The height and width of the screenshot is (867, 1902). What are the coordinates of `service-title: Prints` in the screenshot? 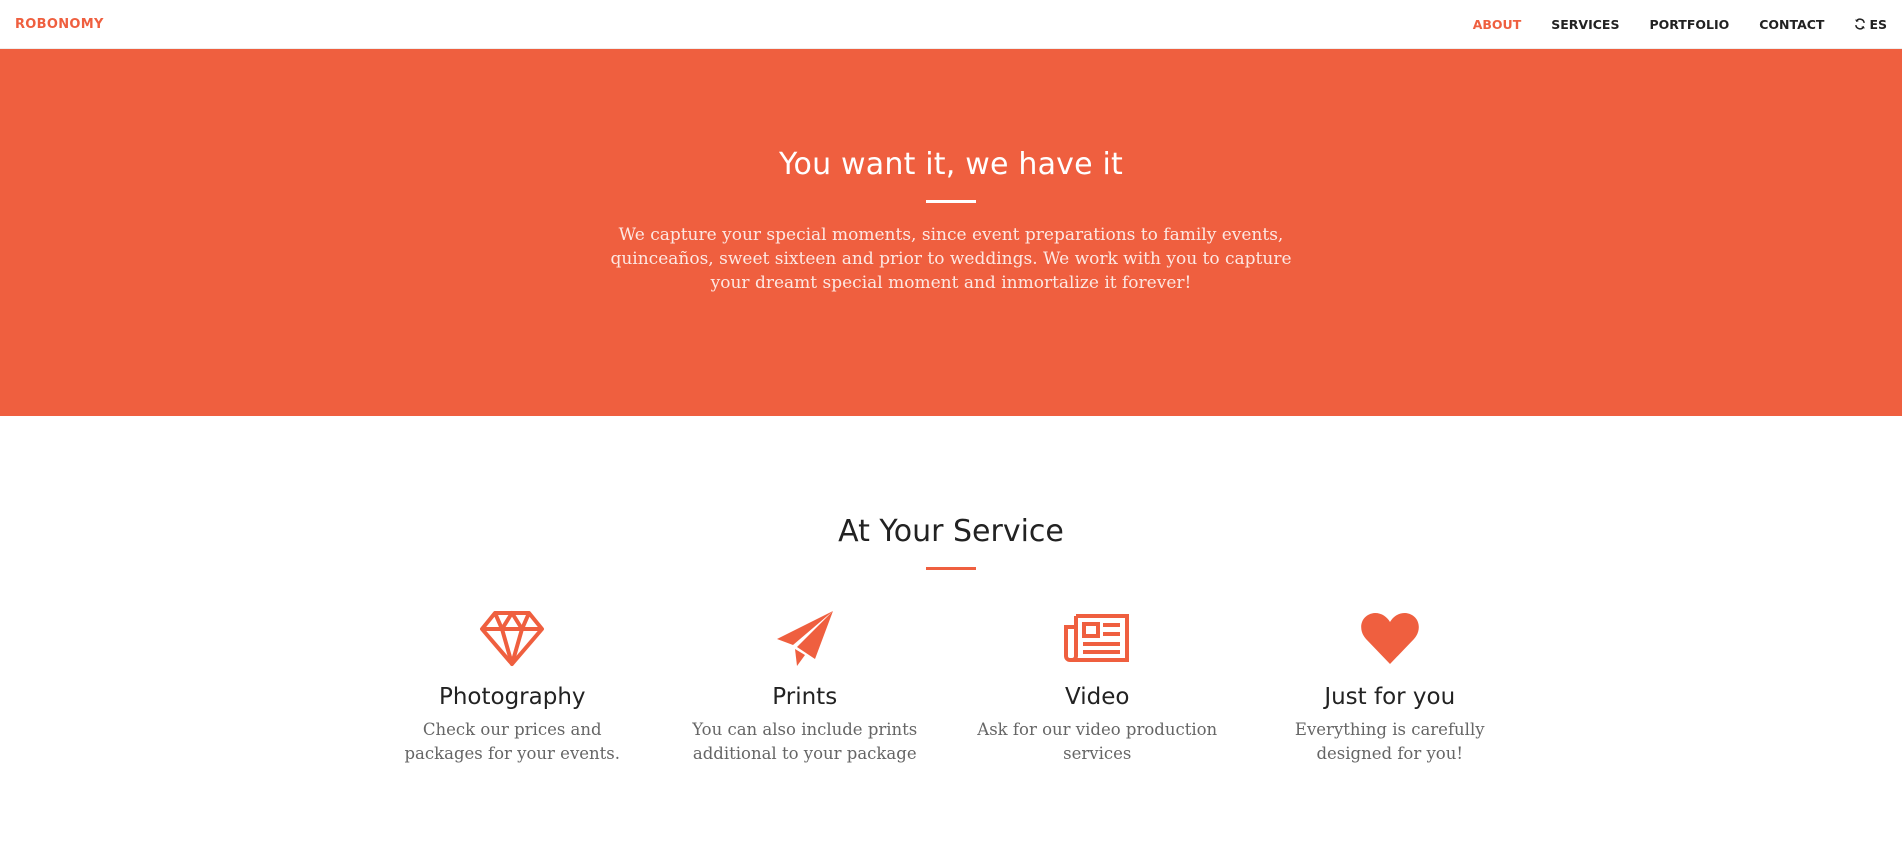 It's located at (805, 697).